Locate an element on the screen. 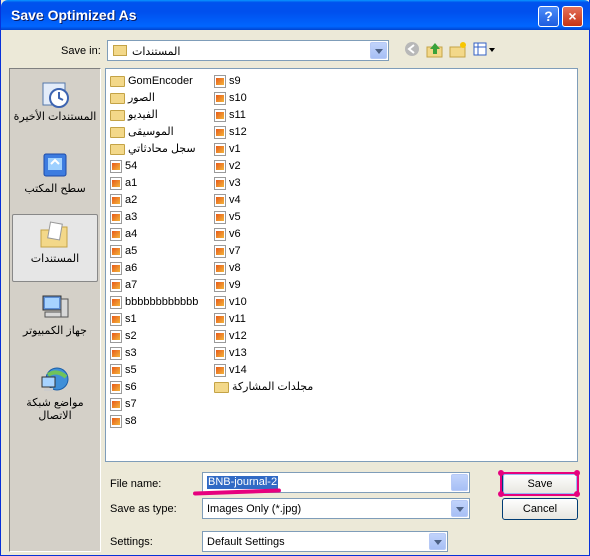  file-name: v14 is located at coordinates (238, 370).